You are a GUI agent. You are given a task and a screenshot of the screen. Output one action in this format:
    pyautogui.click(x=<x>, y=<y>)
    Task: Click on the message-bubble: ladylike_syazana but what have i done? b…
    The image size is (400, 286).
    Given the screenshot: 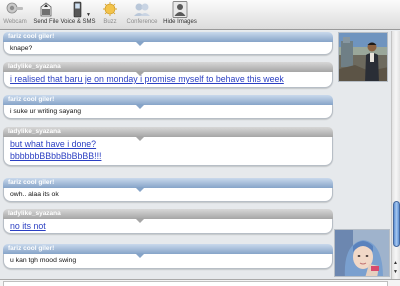 What is the action you would take?
    pyautogui.click(x=168, y=146)
    